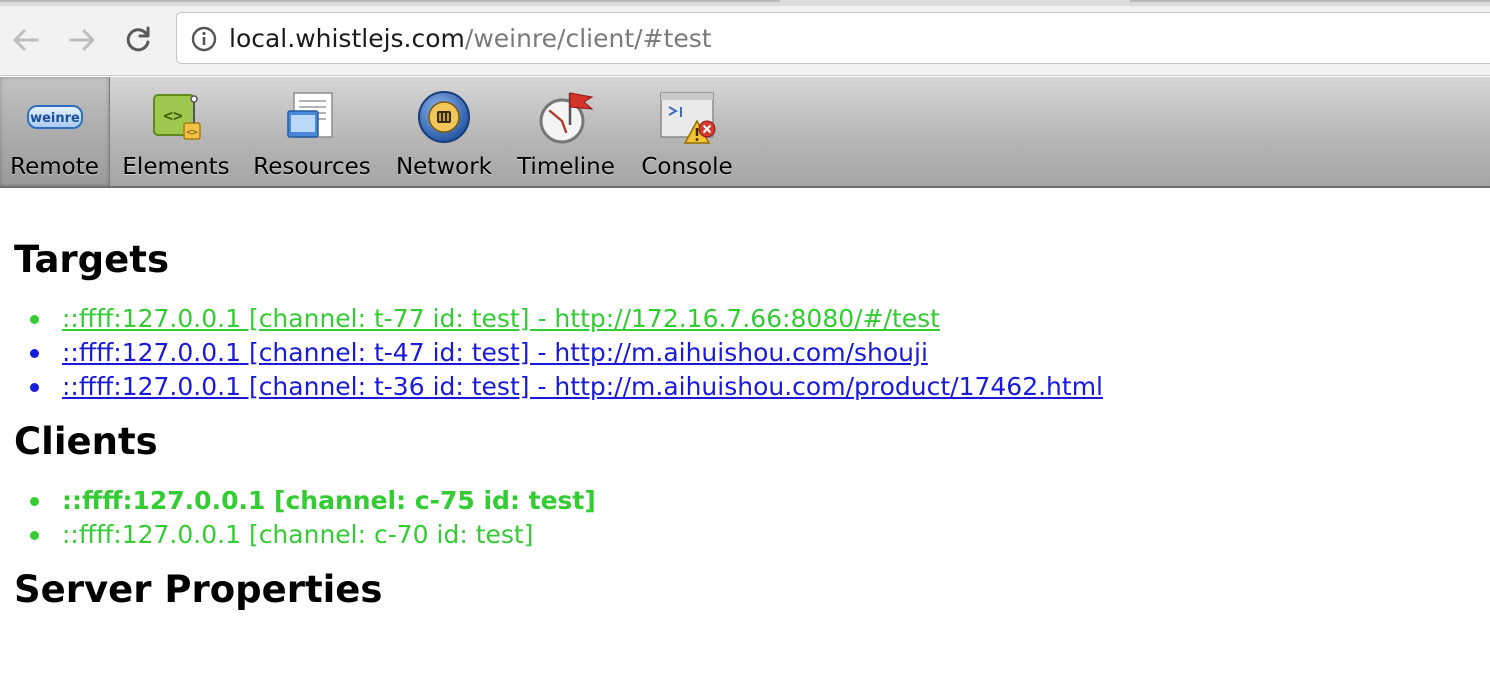 The height and width of the screenshot is (676, 1490). Describe the element at coordinates (833, 38) in the screenshot. I see `address-bar: local.whistlejs.com/weinre/client/#test` at that location.